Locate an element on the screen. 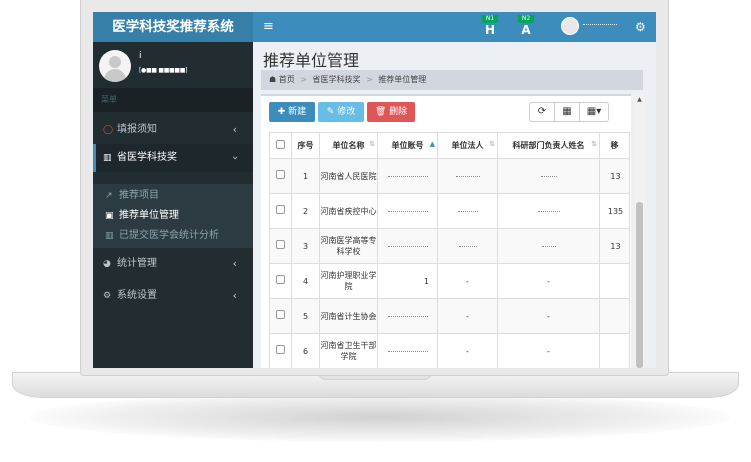  vertical-scrollbar: ▲ is located at coordinates (639, 231).